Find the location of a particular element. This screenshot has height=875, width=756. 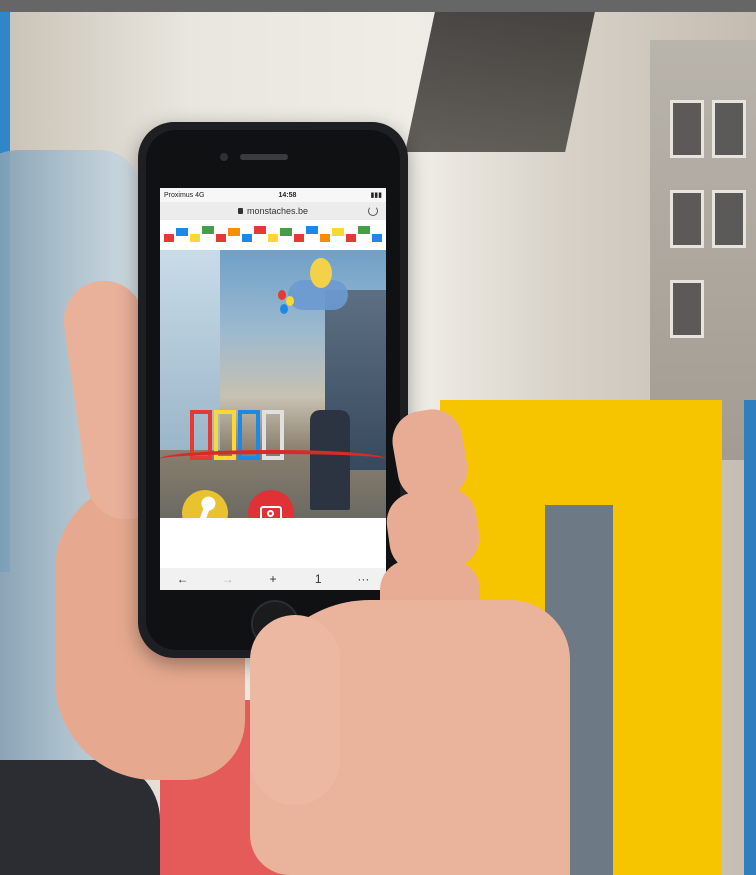

key-icon is located at coordinates (205, 509).